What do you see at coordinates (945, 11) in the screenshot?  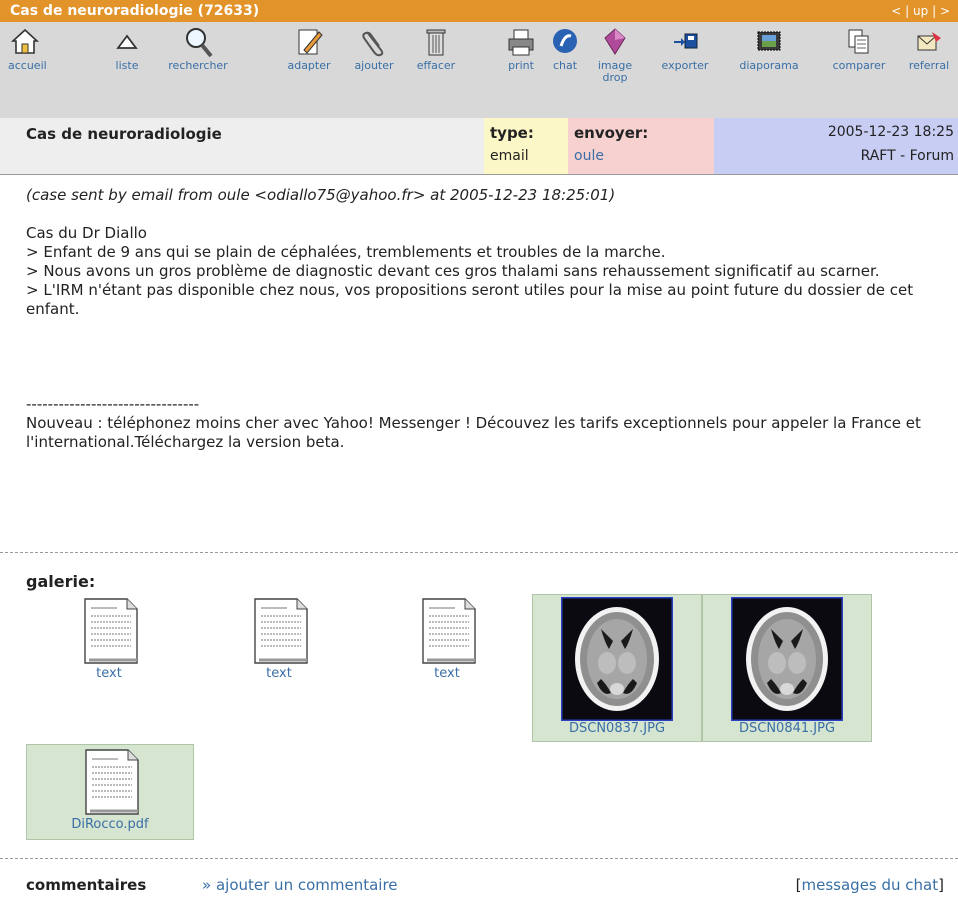 I see `next-link: >` at bounding box center [945, 11].